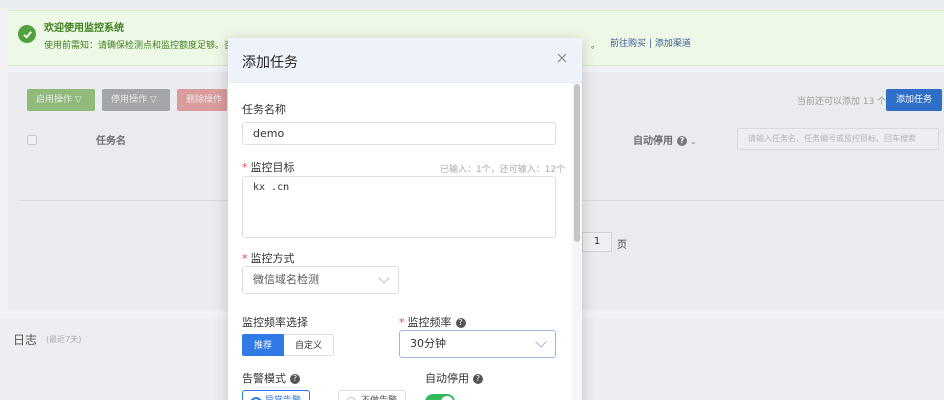 Image resolution: width=944 pixels, height=400 pixels. Describe the element at coordinates (202, 100) in the screenshot. I see `delete-actions-button: 删除操作` at that location.